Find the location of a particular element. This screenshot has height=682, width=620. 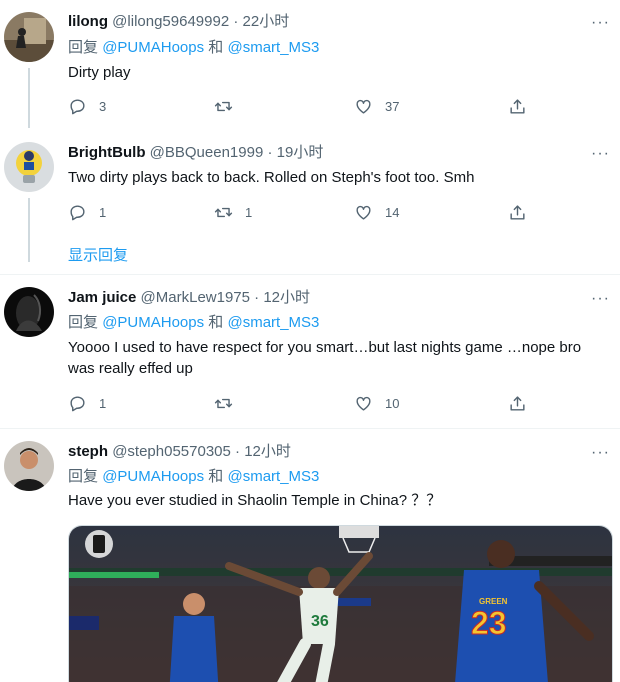

like-count: 14 is located at coordinates (392, 212).